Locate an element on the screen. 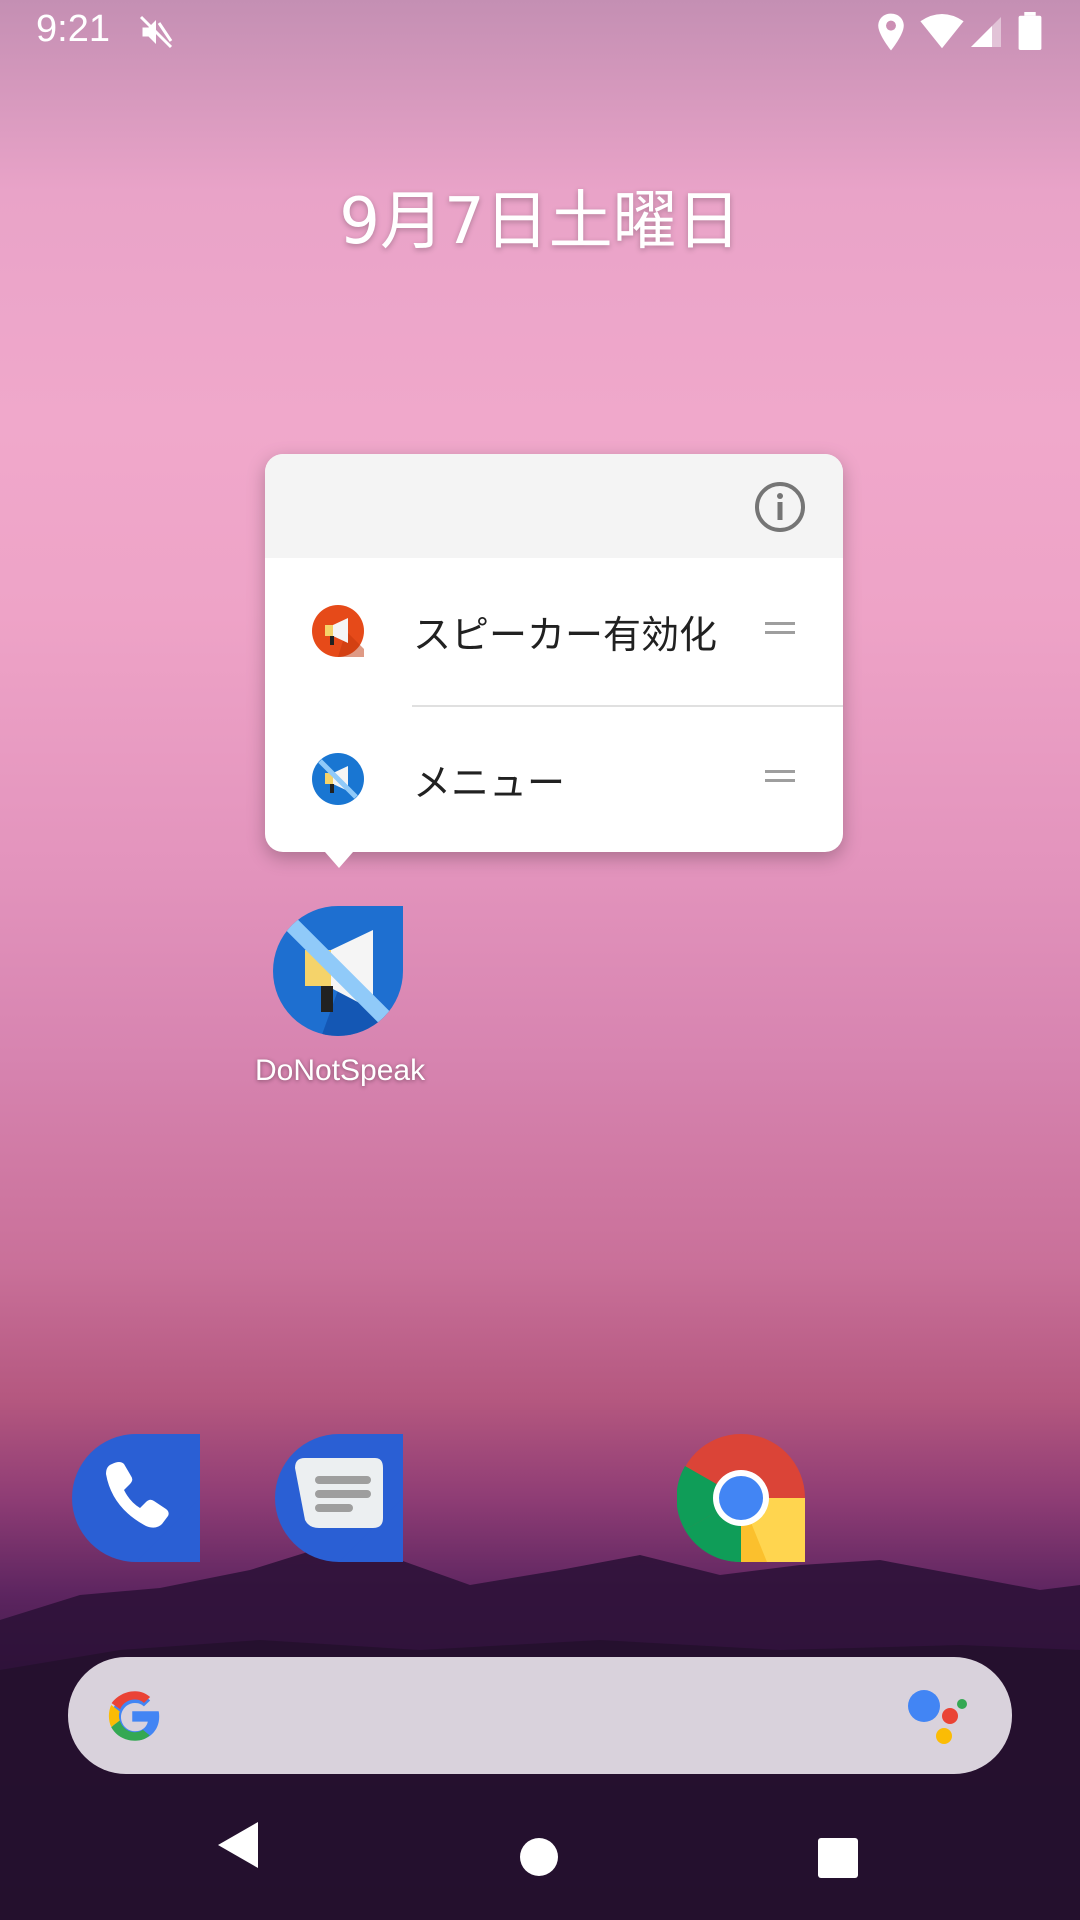 The image size is (1080, 1920). back-button is located at coordinates (239, 1845).